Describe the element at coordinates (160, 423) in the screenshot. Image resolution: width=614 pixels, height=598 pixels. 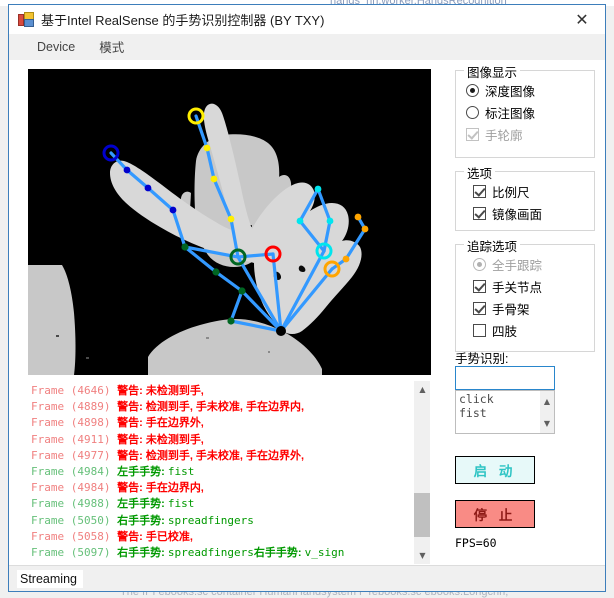
I see `log-message: 警告: 手在边界外,` at that location.